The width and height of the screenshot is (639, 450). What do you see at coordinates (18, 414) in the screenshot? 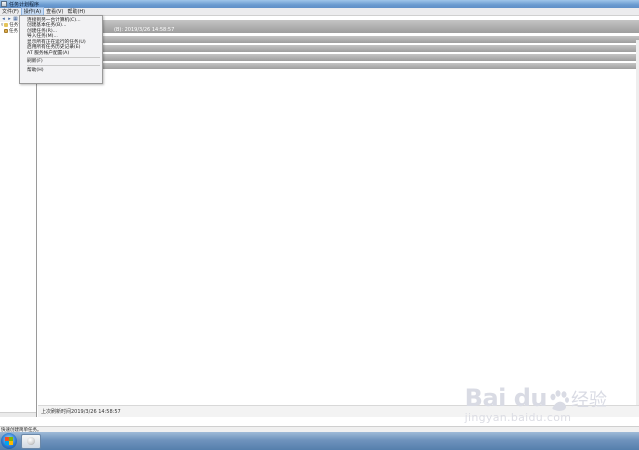
I see `tree-horizontal-scrollbar` at bounding box center [18, 414].